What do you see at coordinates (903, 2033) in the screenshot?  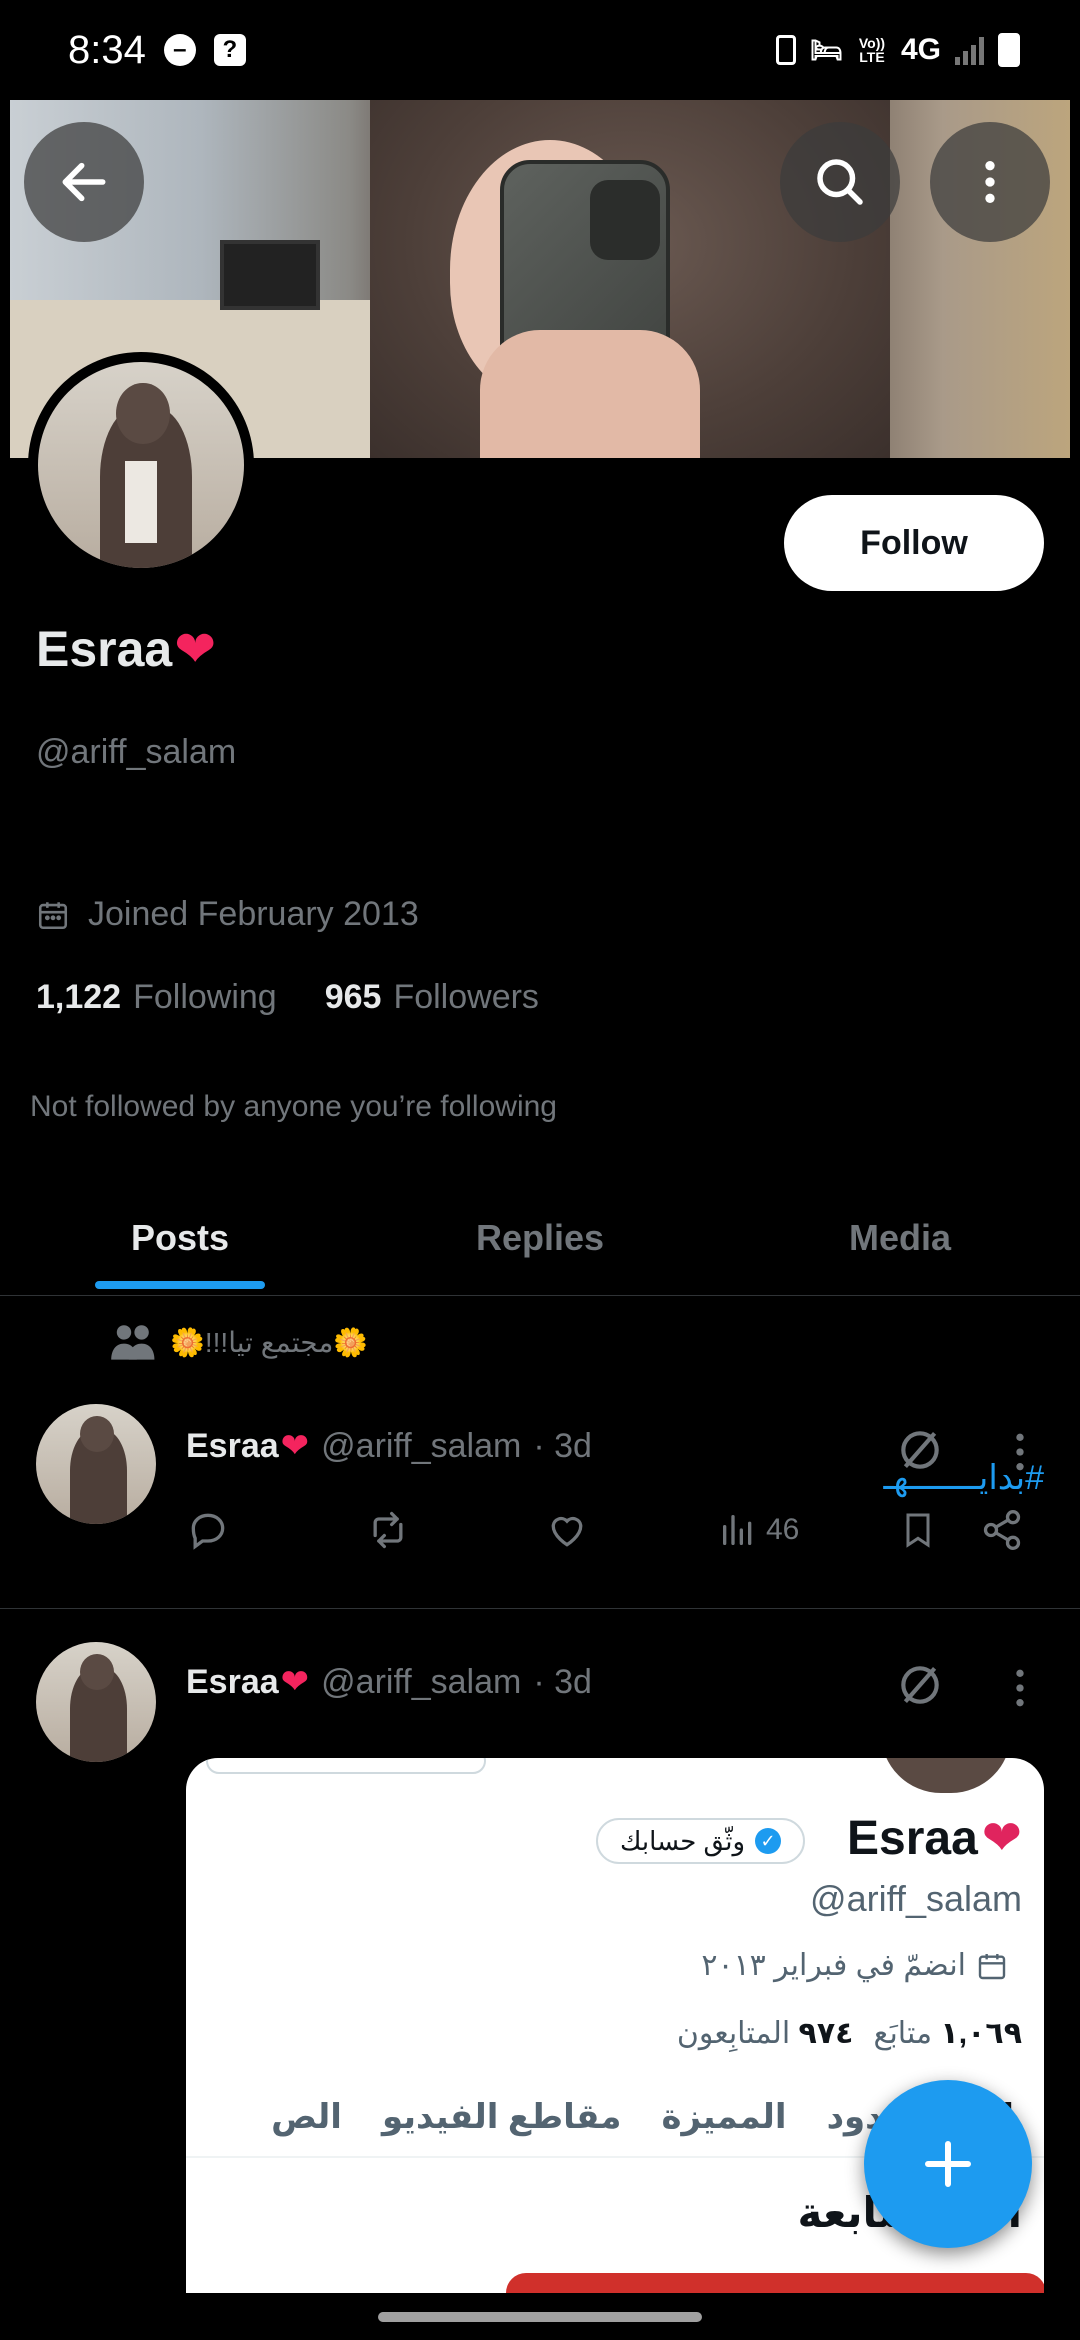 I see `embed-following-label: متابَع` at bounding box center [903, 2033].